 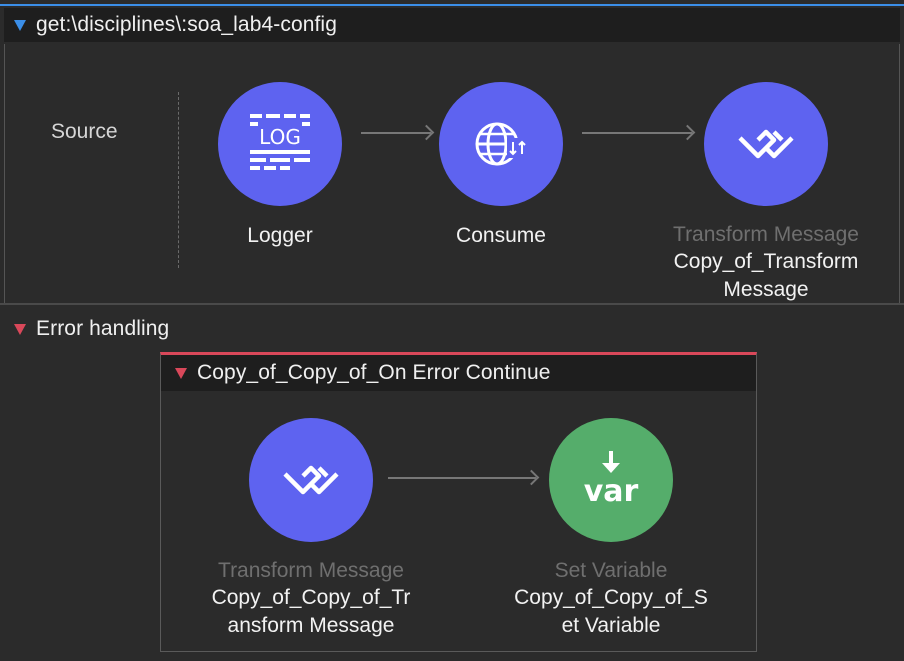 I want to click on set-variable-icon: var, so click(x=611, y=480).